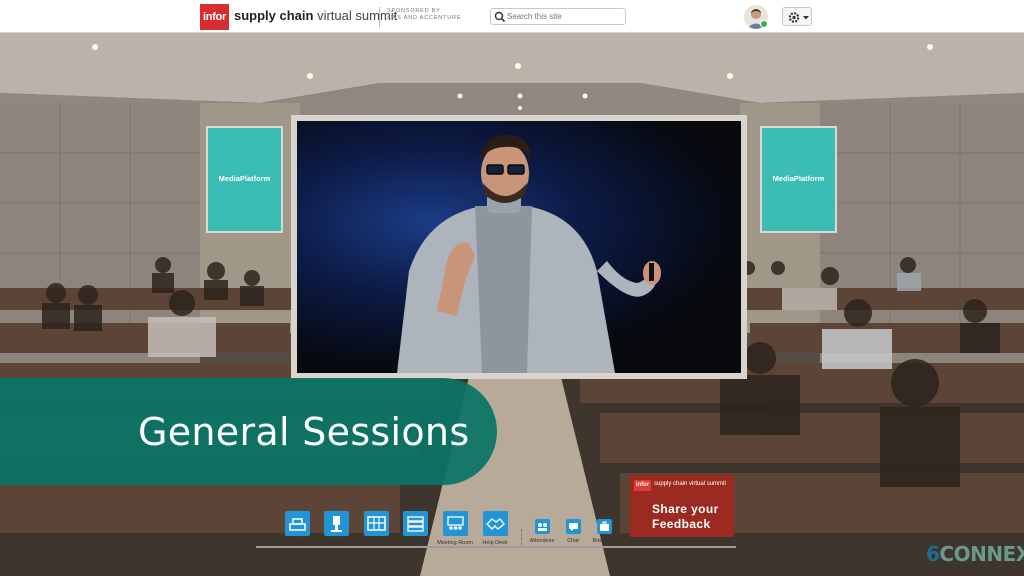 Image resolution: width=1024 pixels, height=576 pixels. What do you see at coordinates (424, 18) in the screenshot?
I see `sponsor-line-2: AWS AND ACCENTURE` at bounding box center [424, 18].